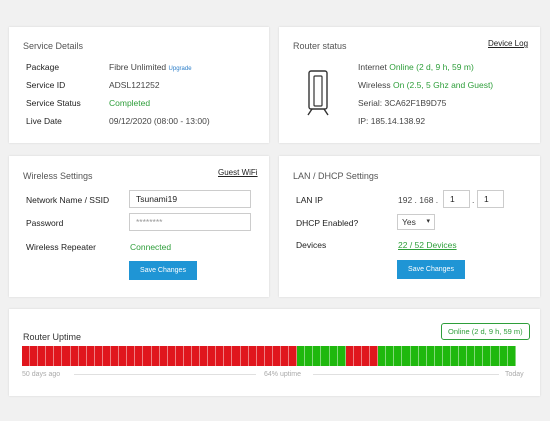  I want to click on serial-value: 3CA62F1B9D75, so click(415, 103).